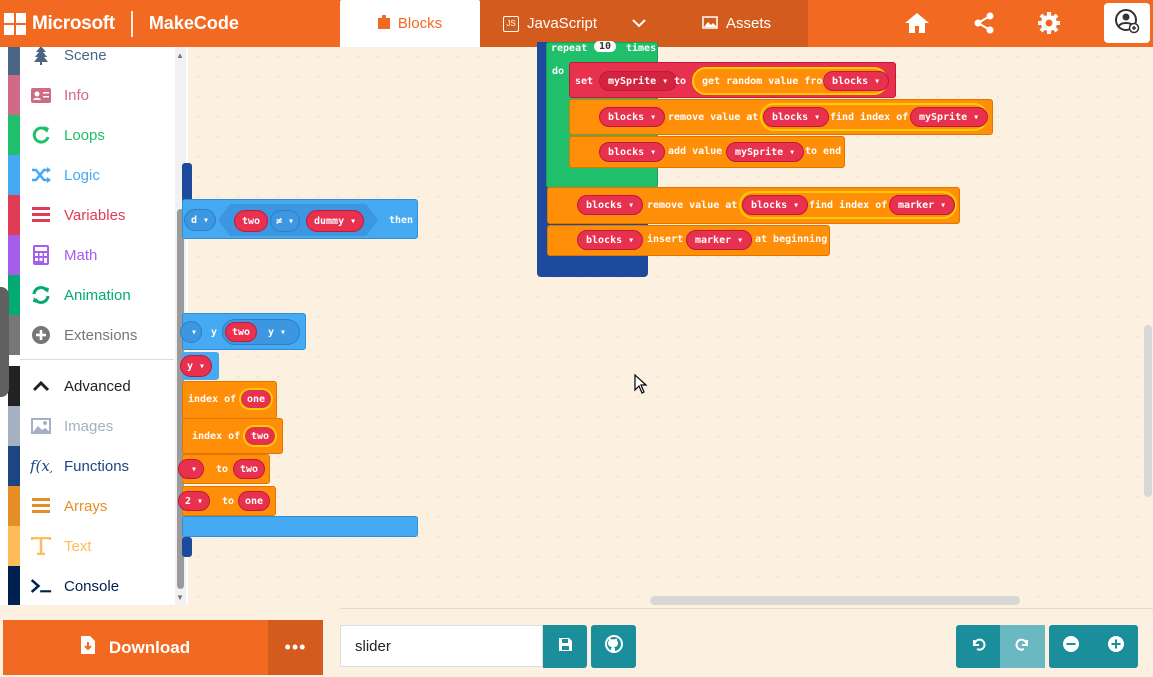  Describe the element at coordinates (848, 205) in the screenshot. I see `find-index-label-2: find index of` at that location.